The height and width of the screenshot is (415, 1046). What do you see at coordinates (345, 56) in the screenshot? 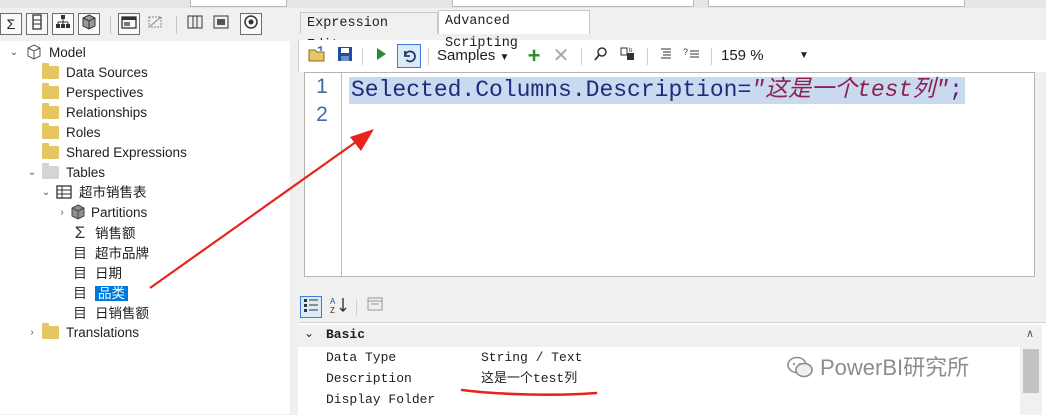
I see `save-icon` at bounding box center [345, 56].